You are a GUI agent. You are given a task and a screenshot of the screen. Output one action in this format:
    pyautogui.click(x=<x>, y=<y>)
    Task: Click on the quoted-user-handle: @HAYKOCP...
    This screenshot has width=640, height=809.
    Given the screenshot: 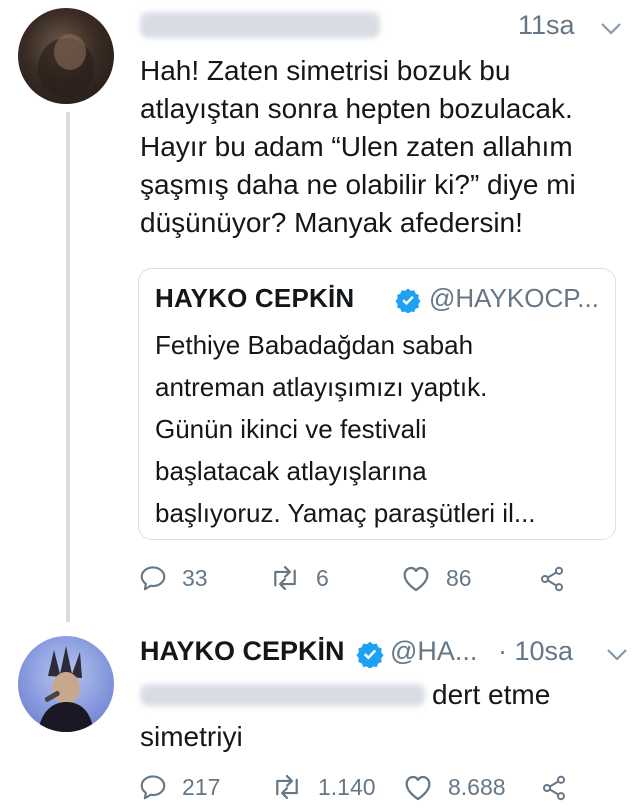 What is the action you would take?
    pyautogui.click(x=514, y=298)
    